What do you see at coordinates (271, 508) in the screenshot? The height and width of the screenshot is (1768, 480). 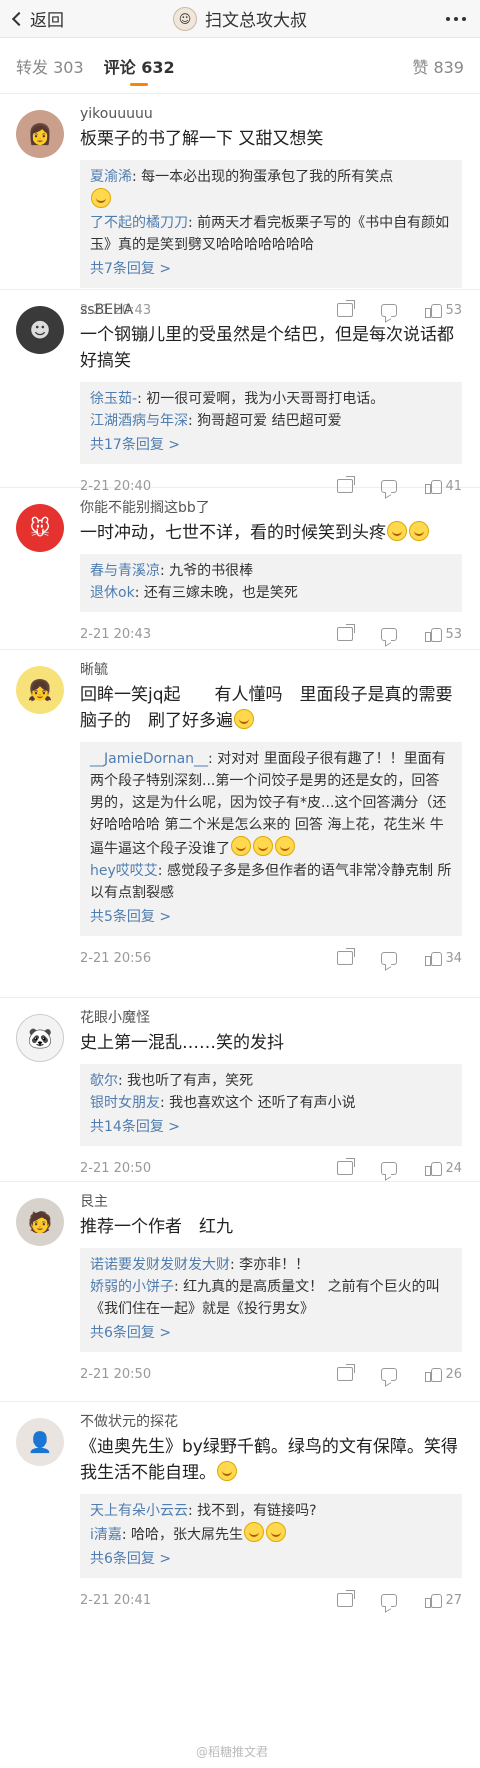 I see `comment-username: 你能不能别搁这bb了` at bounding box center [271, 508].